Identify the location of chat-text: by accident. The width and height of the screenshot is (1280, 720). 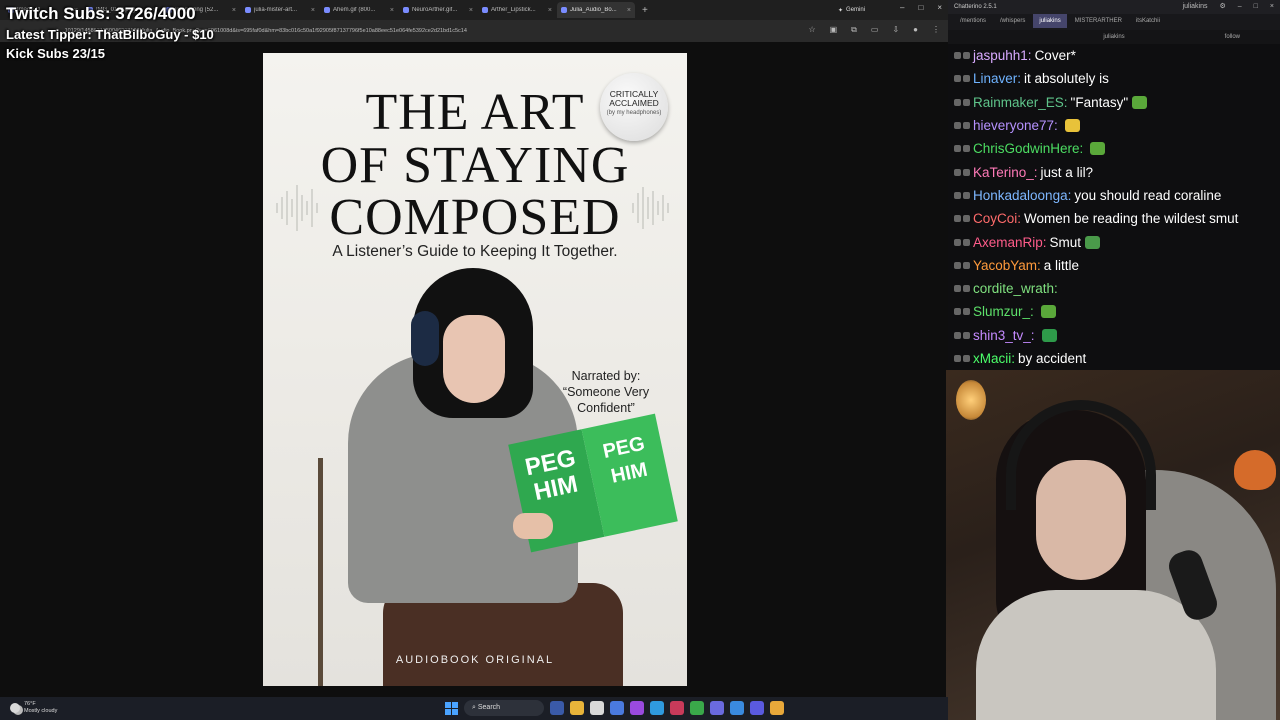
(1052, 358).